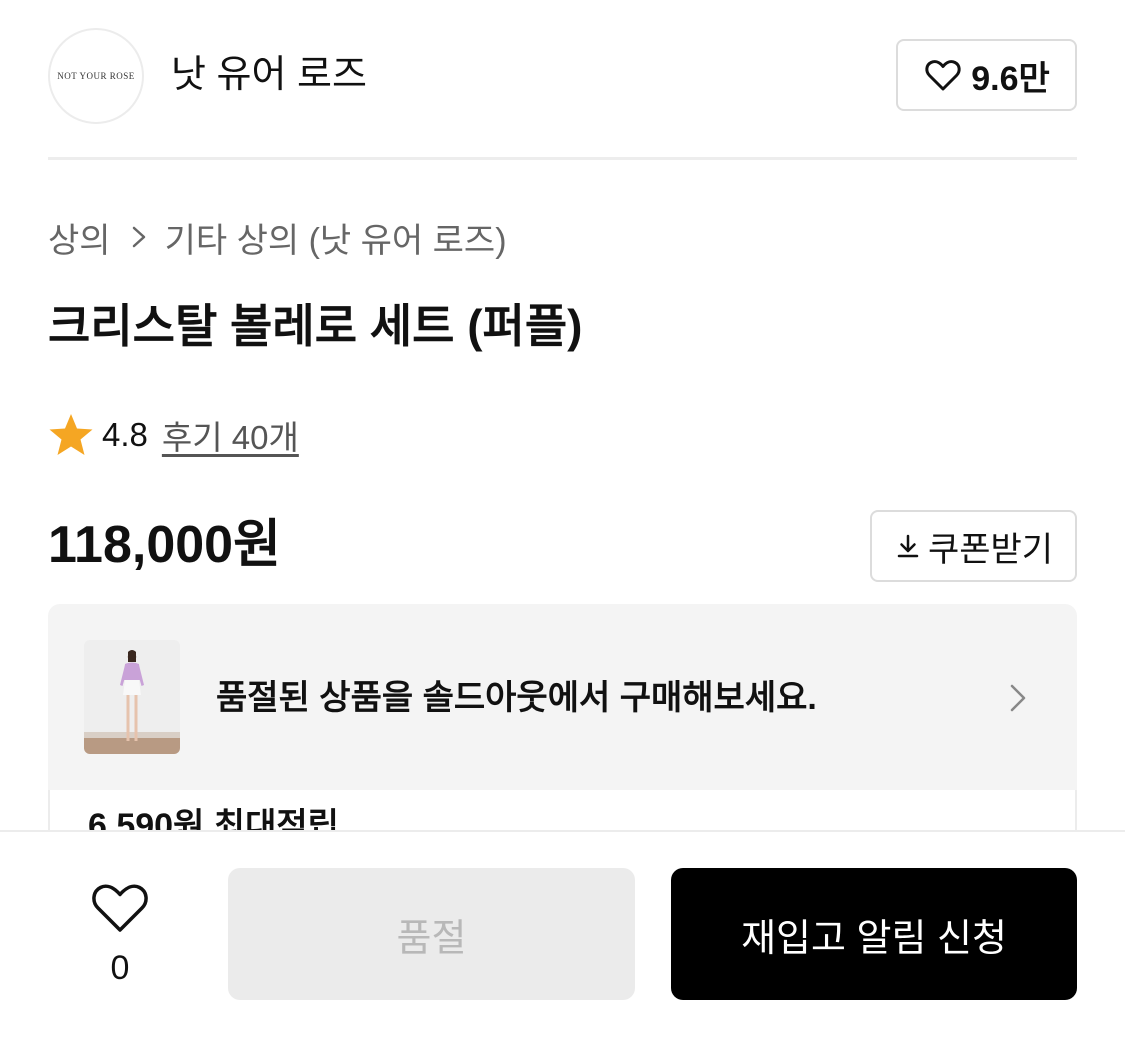 The width and height of the screenshot is (1125, 1059). What do you see at coordinates (336, 237) in the screenshot?
I see `breadcrumb-subcategory: 기타 상의 (낫 유어 로즈)` at bounding box center [336, 237].